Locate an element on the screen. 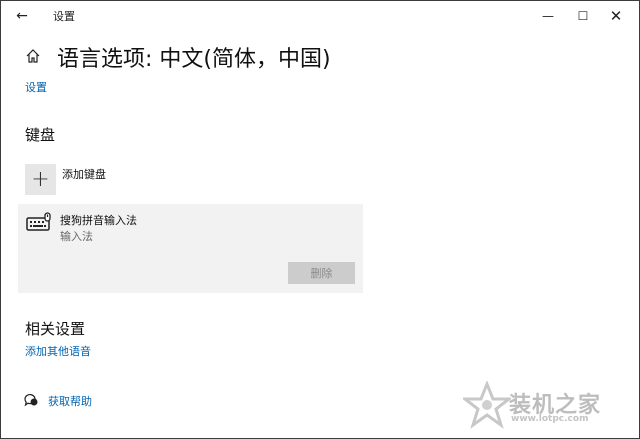 The width and height of the screenshot is (640, 439). get-help-link: 获取帮助 is located at coordinates (70, 401).